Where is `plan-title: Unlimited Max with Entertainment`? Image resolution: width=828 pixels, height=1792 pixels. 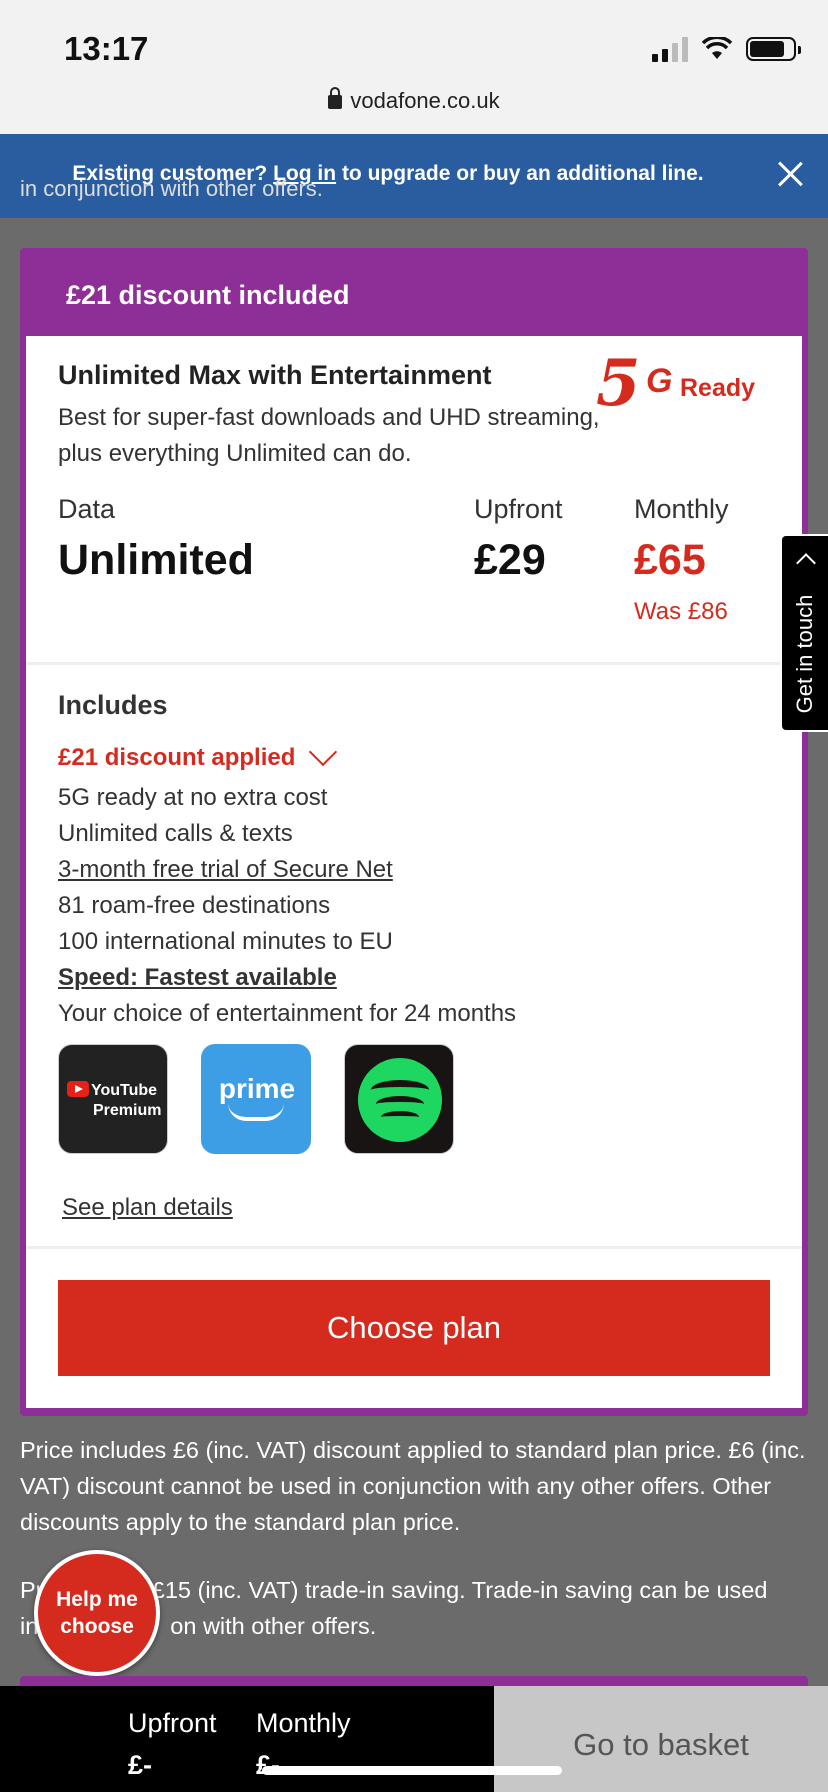
plan-title: Unlimited Max with Entertainment is located at coordinates (275, 375).